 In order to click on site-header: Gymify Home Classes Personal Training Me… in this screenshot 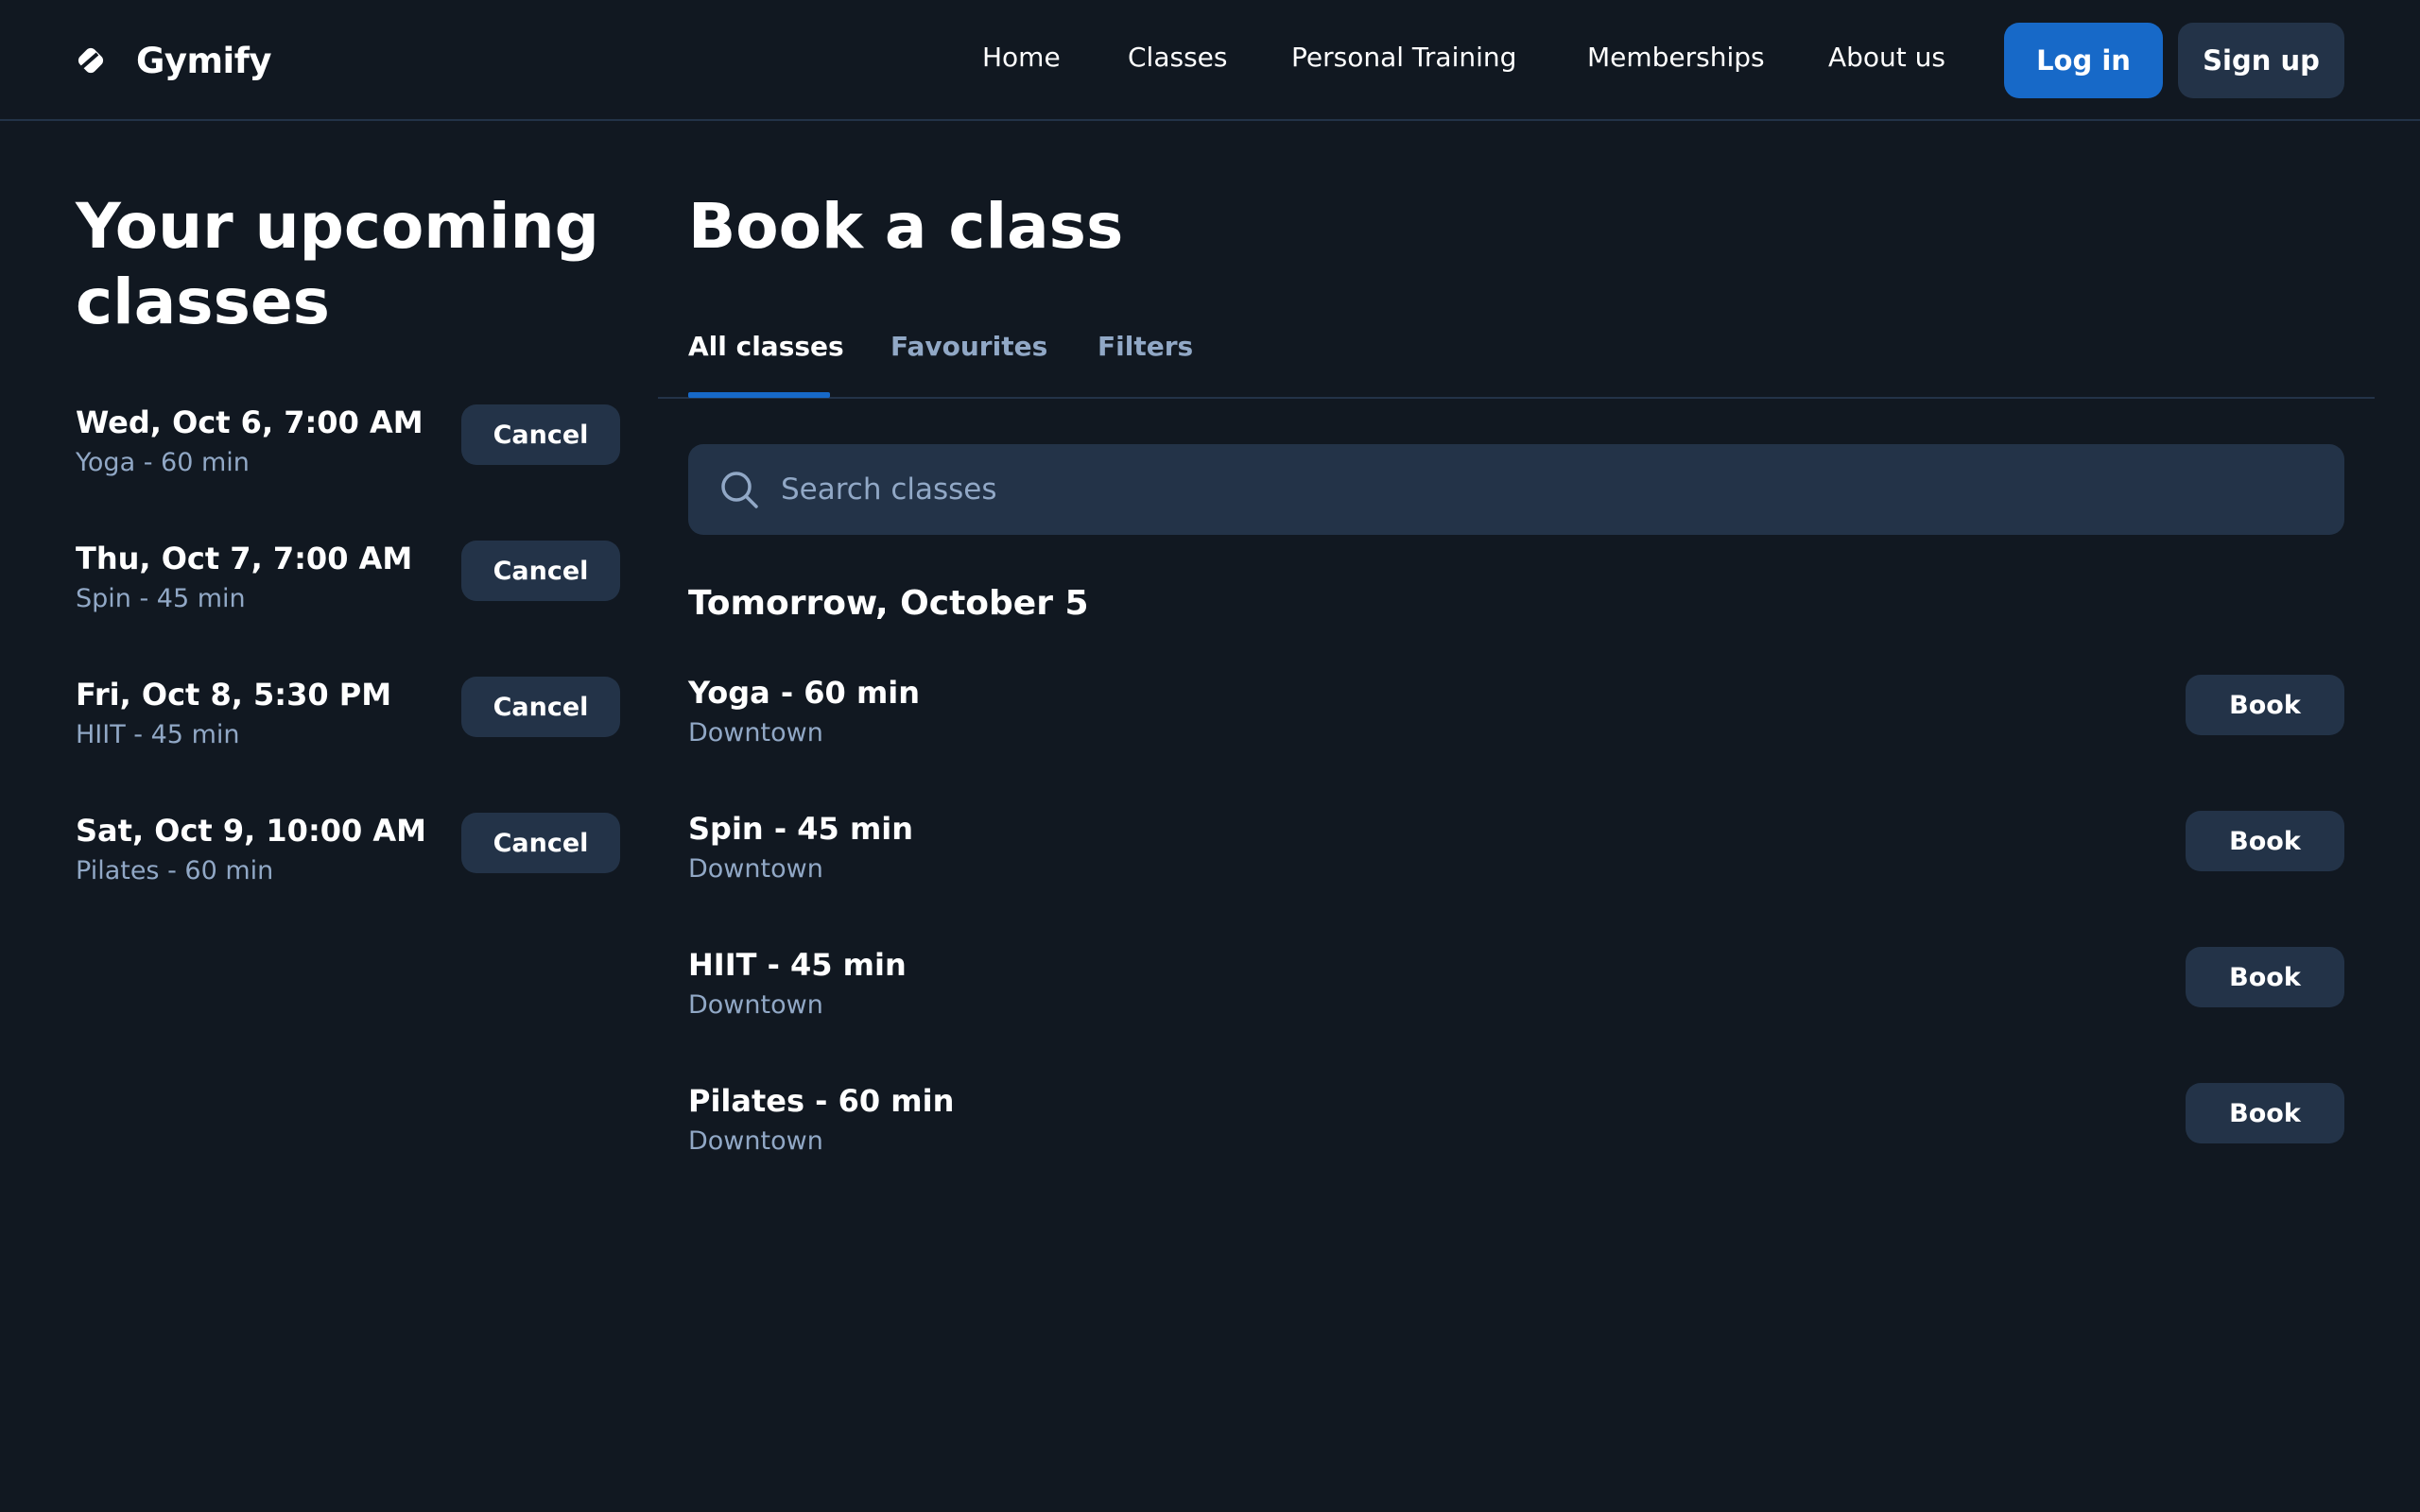, I will do `click(1210, 60)`.